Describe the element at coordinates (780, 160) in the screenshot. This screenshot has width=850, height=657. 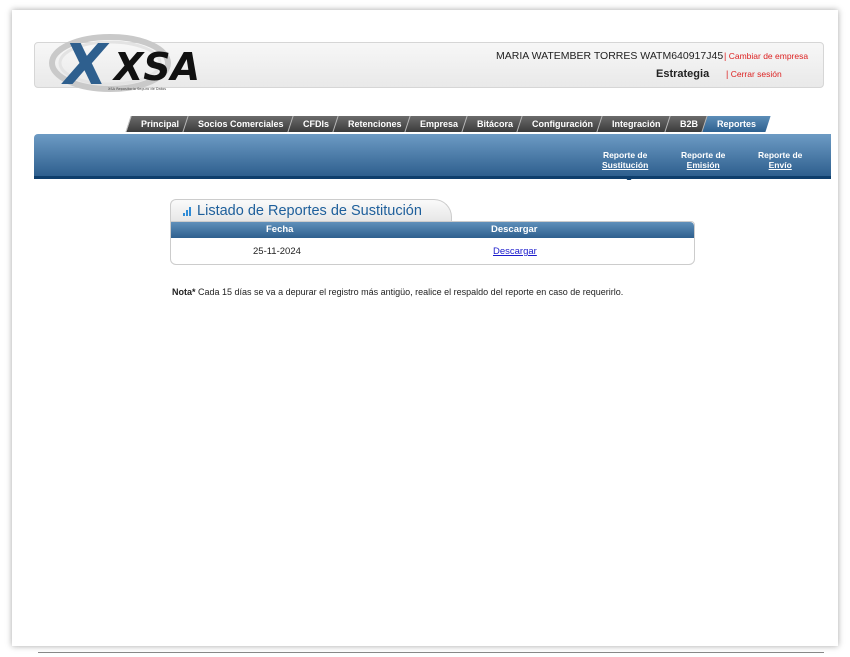
I see `subnav-reporte-envio: Reporte de Envío` at that location.